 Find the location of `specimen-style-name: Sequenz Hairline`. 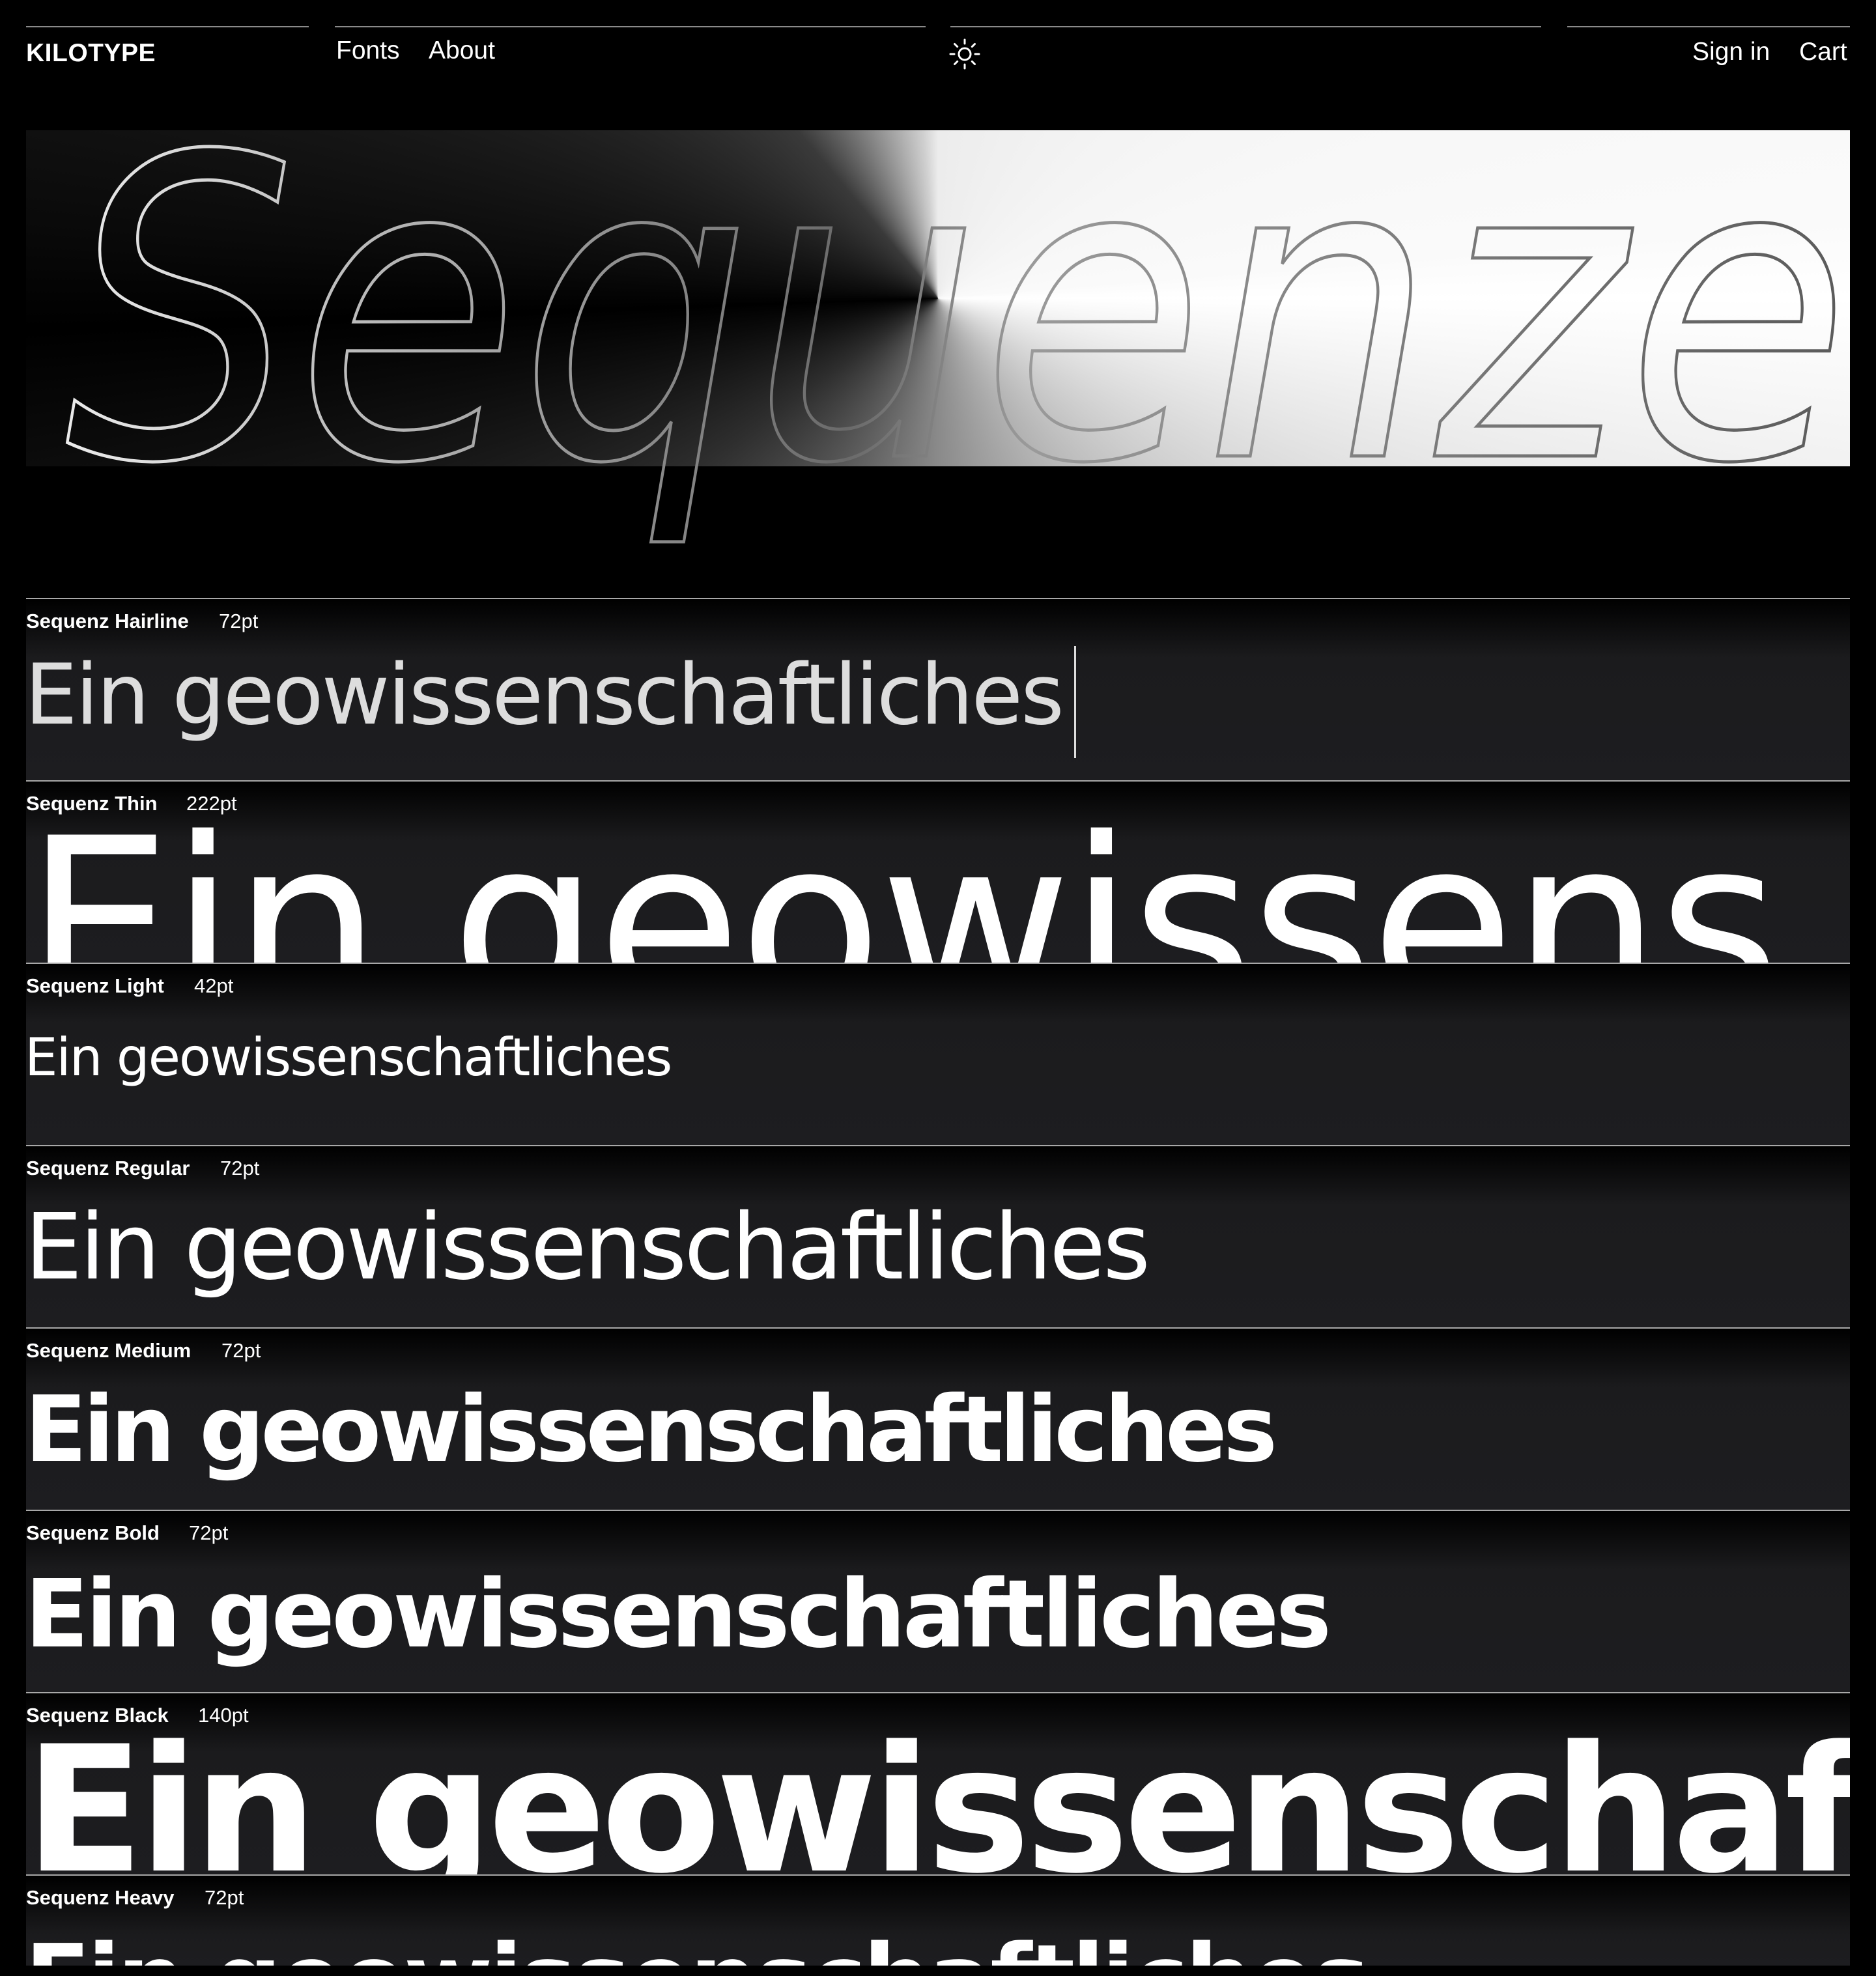

specimen-style-name: Sequenz Hairline is located at coordinates (108, 621).